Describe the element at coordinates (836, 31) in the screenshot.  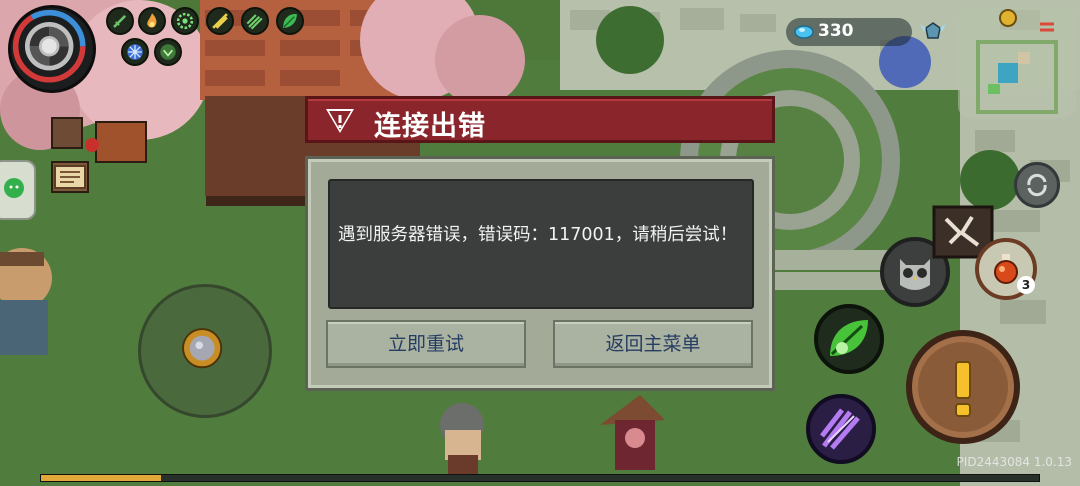
I see `gem-count: 330` at that location.